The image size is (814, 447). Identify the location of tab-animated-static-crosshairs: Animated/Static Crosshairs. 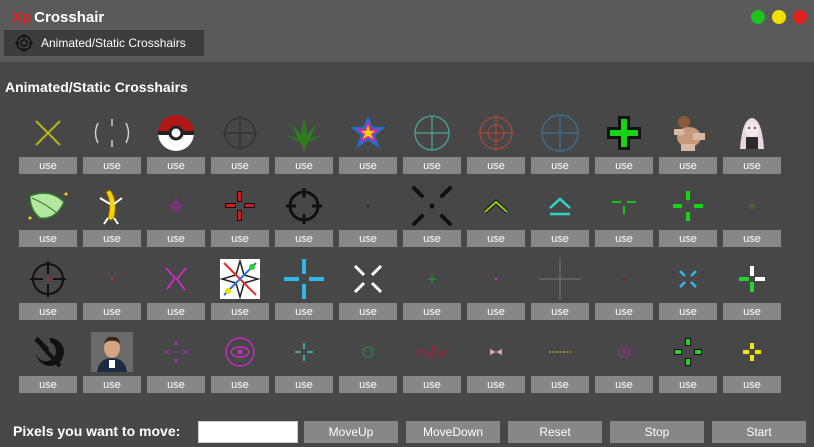
(104, 43).